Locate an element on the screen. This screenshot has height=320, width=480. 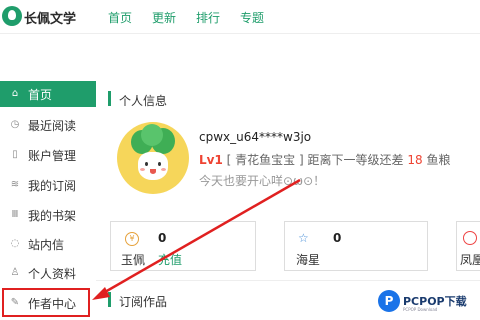
user-icon: ♙ is located at coordinates (15, 272).